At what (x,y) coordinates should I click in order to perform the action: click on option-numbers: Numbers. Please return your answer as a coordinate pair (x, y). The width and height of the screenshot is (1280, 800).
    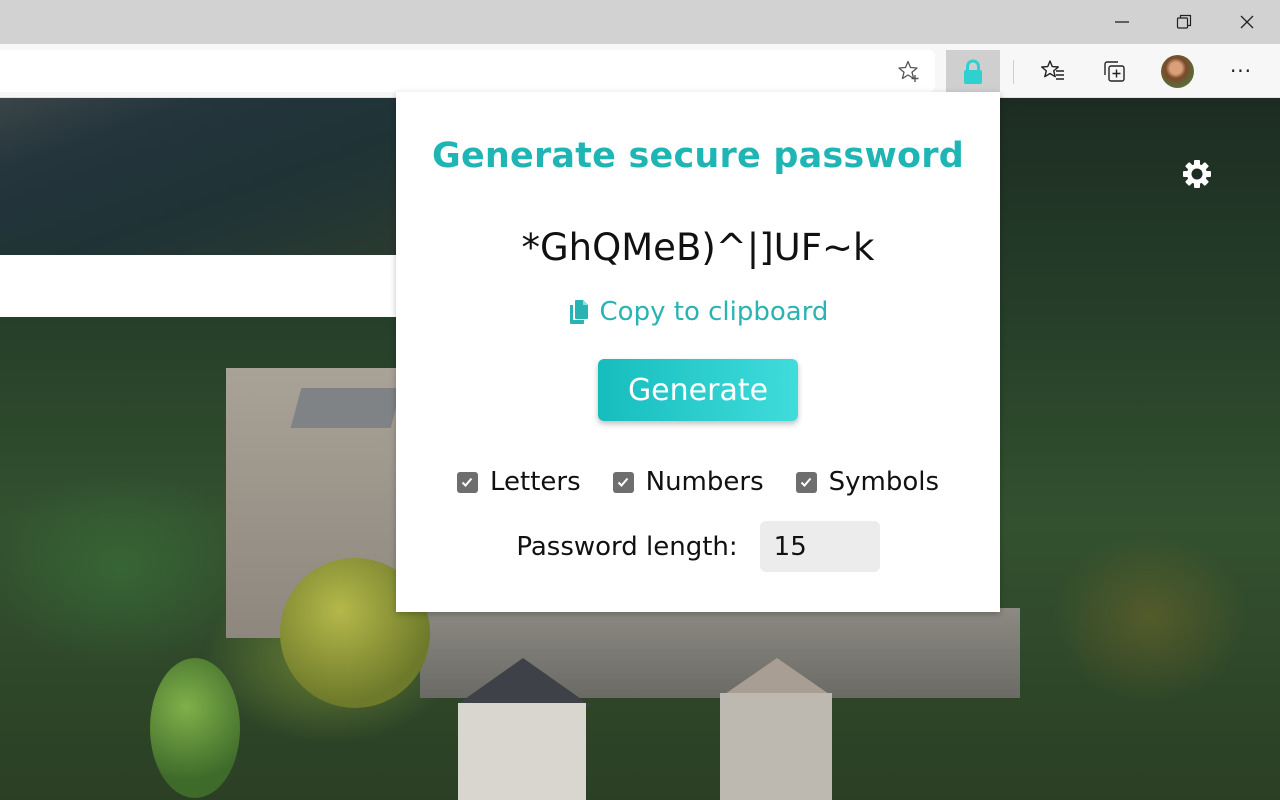
    Looking at the image, I should click on (688, 482).